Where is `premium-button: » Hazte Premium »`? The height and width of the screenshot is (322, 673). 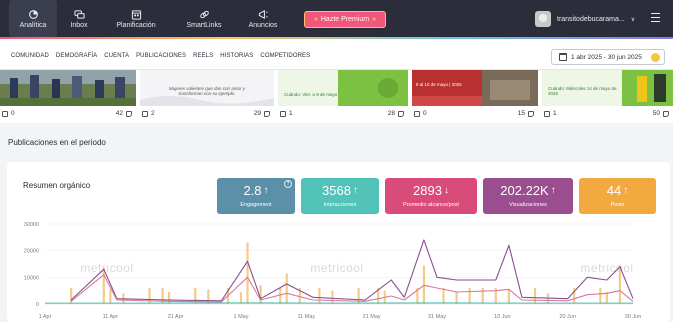 premium-button: » Hazte Premium » is located at coordinates (345, 19).